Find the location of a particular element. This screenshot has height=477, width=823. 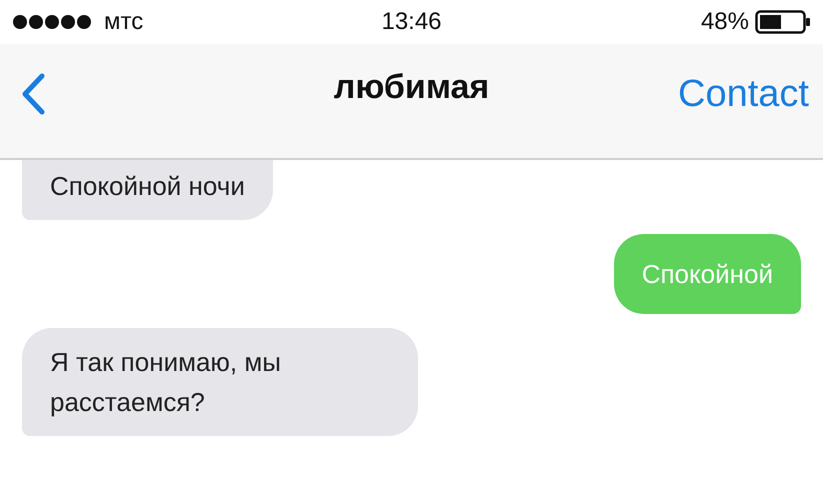

signal-icon is located at coordinates (53, 22).